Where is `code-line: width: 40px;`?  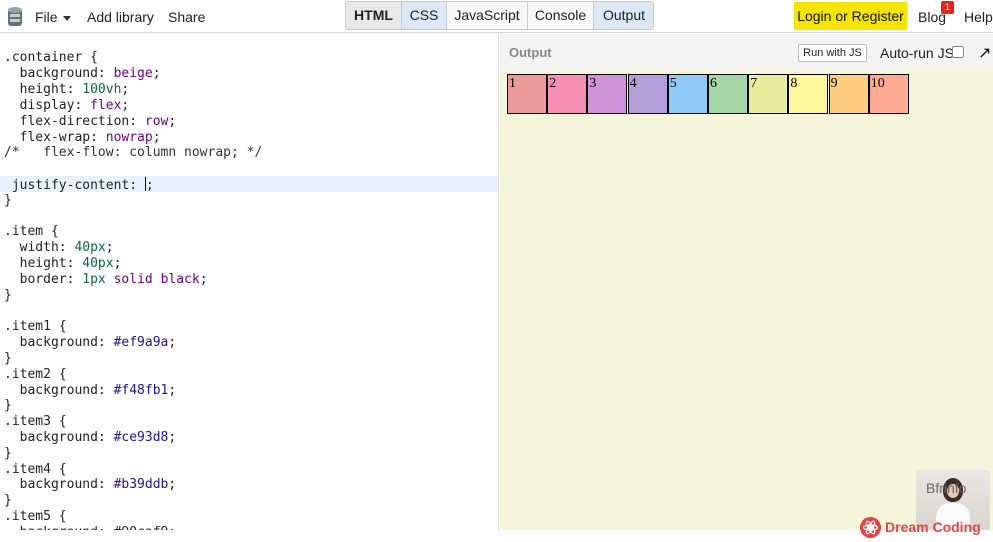
code-line: width: 40px; is located at coordinates (59, 248).